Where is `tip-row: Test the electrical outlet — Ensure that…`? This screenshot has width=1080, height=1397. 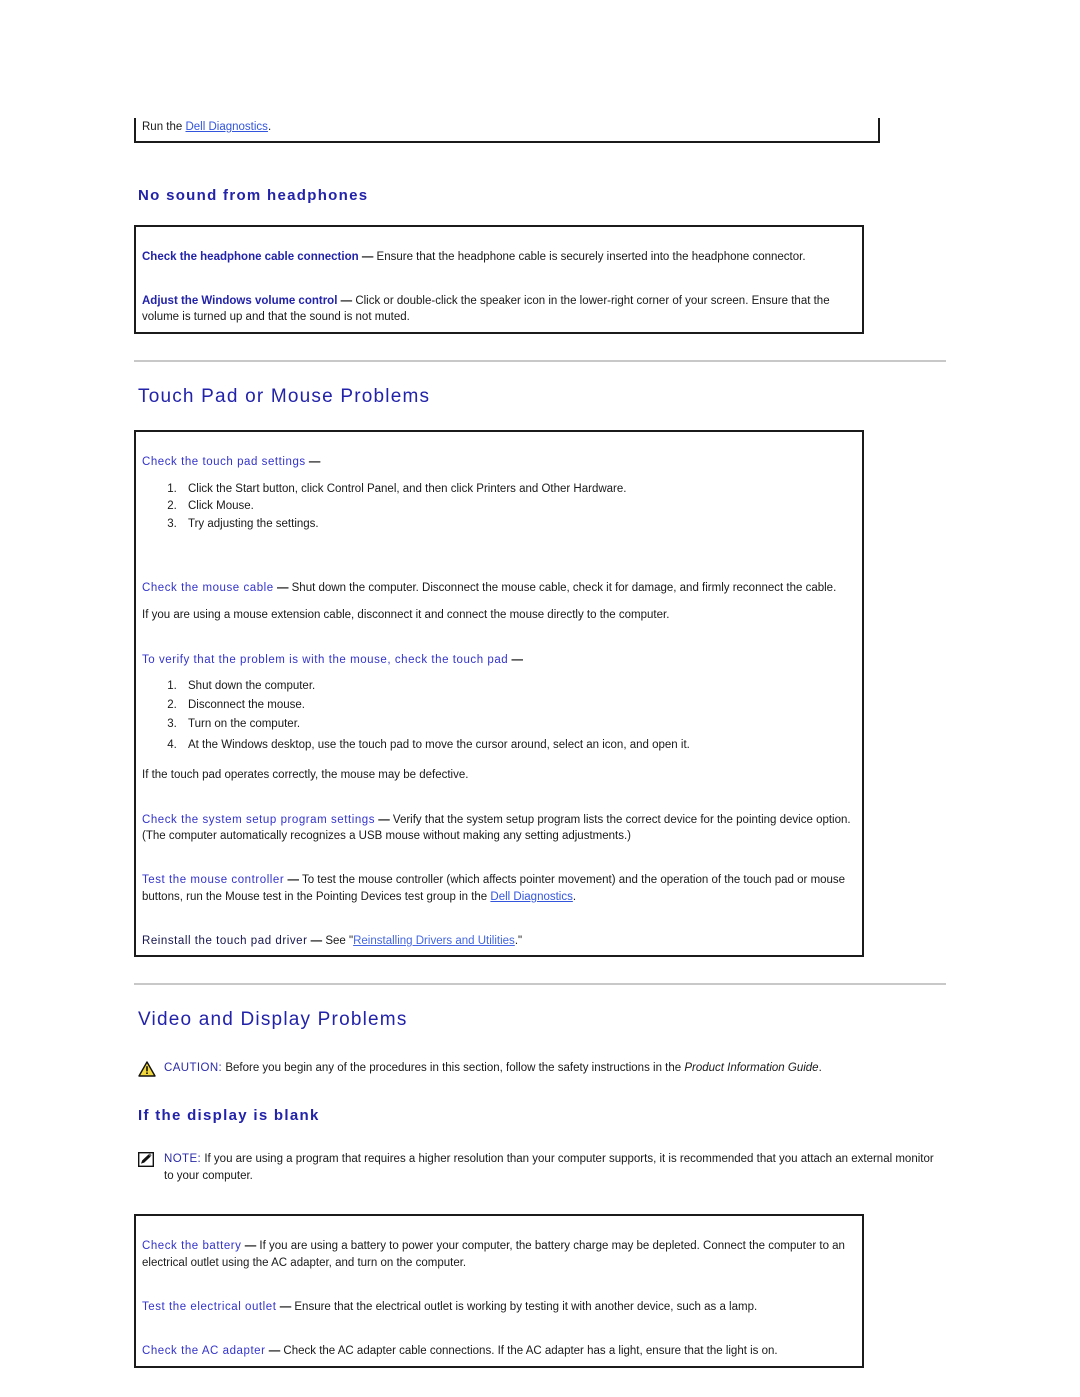
tip-row: Test the electrical outlet — Ensure that… is located at coordinates (499, 1299).